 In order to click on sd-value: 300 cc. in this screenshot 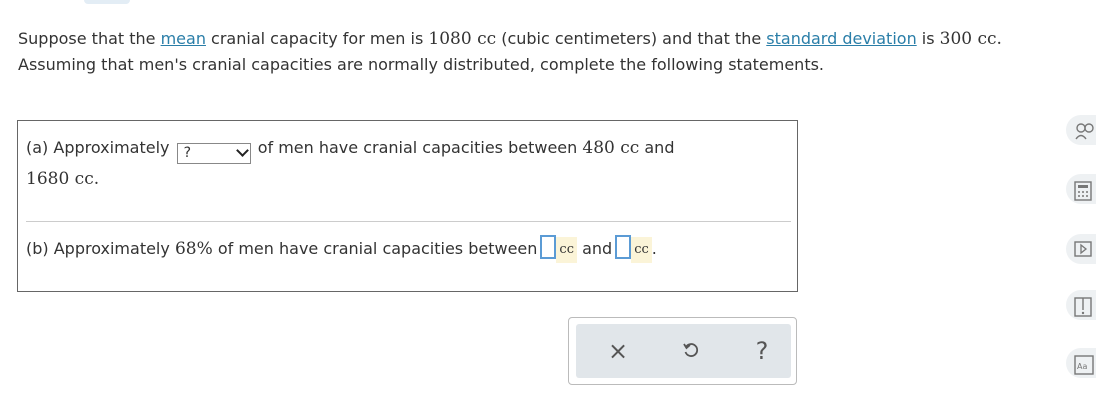, I will do `click(970, 39)`.